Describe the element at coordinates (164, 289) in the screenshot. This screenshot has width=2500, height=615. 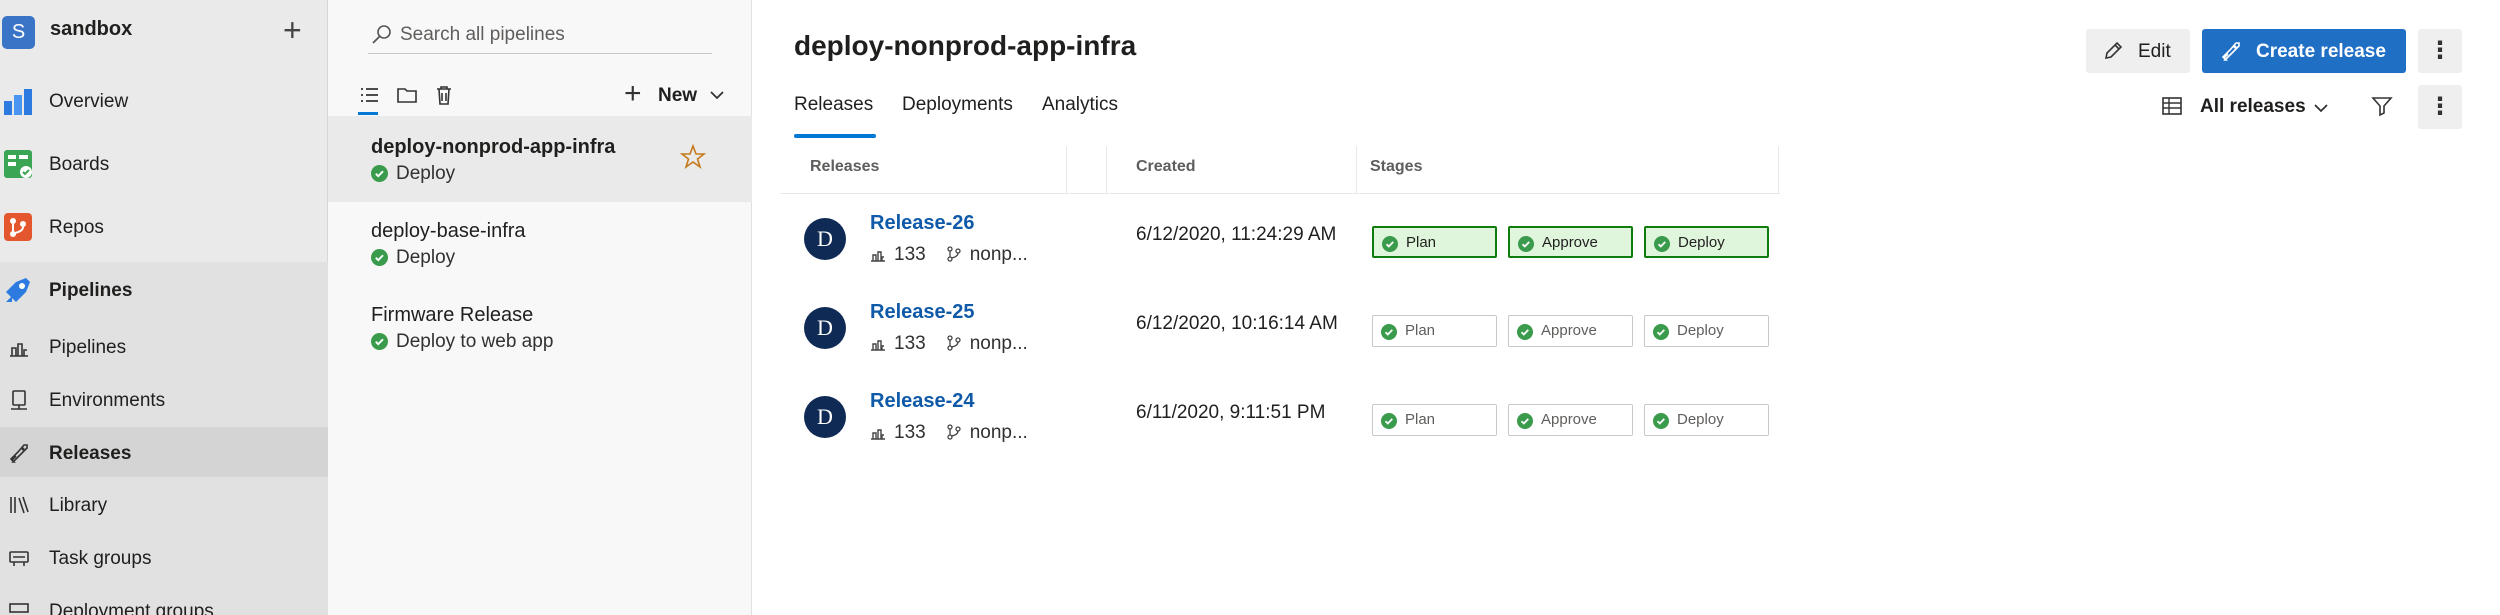
I see `nav-item-pipelines: Pipelines` at that location.